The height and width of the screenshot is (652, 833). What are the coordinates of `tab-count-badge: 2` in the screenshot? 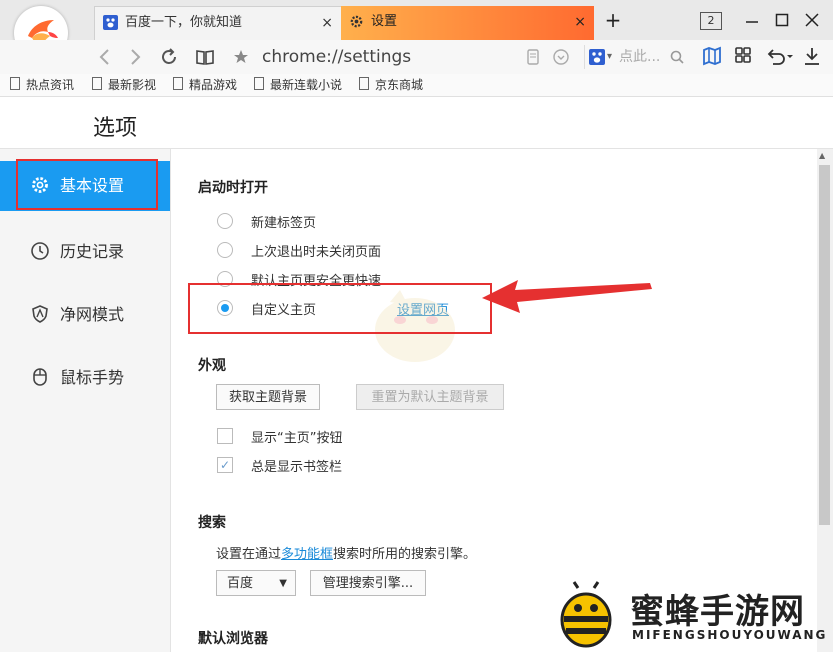 It's located at (711, 21).